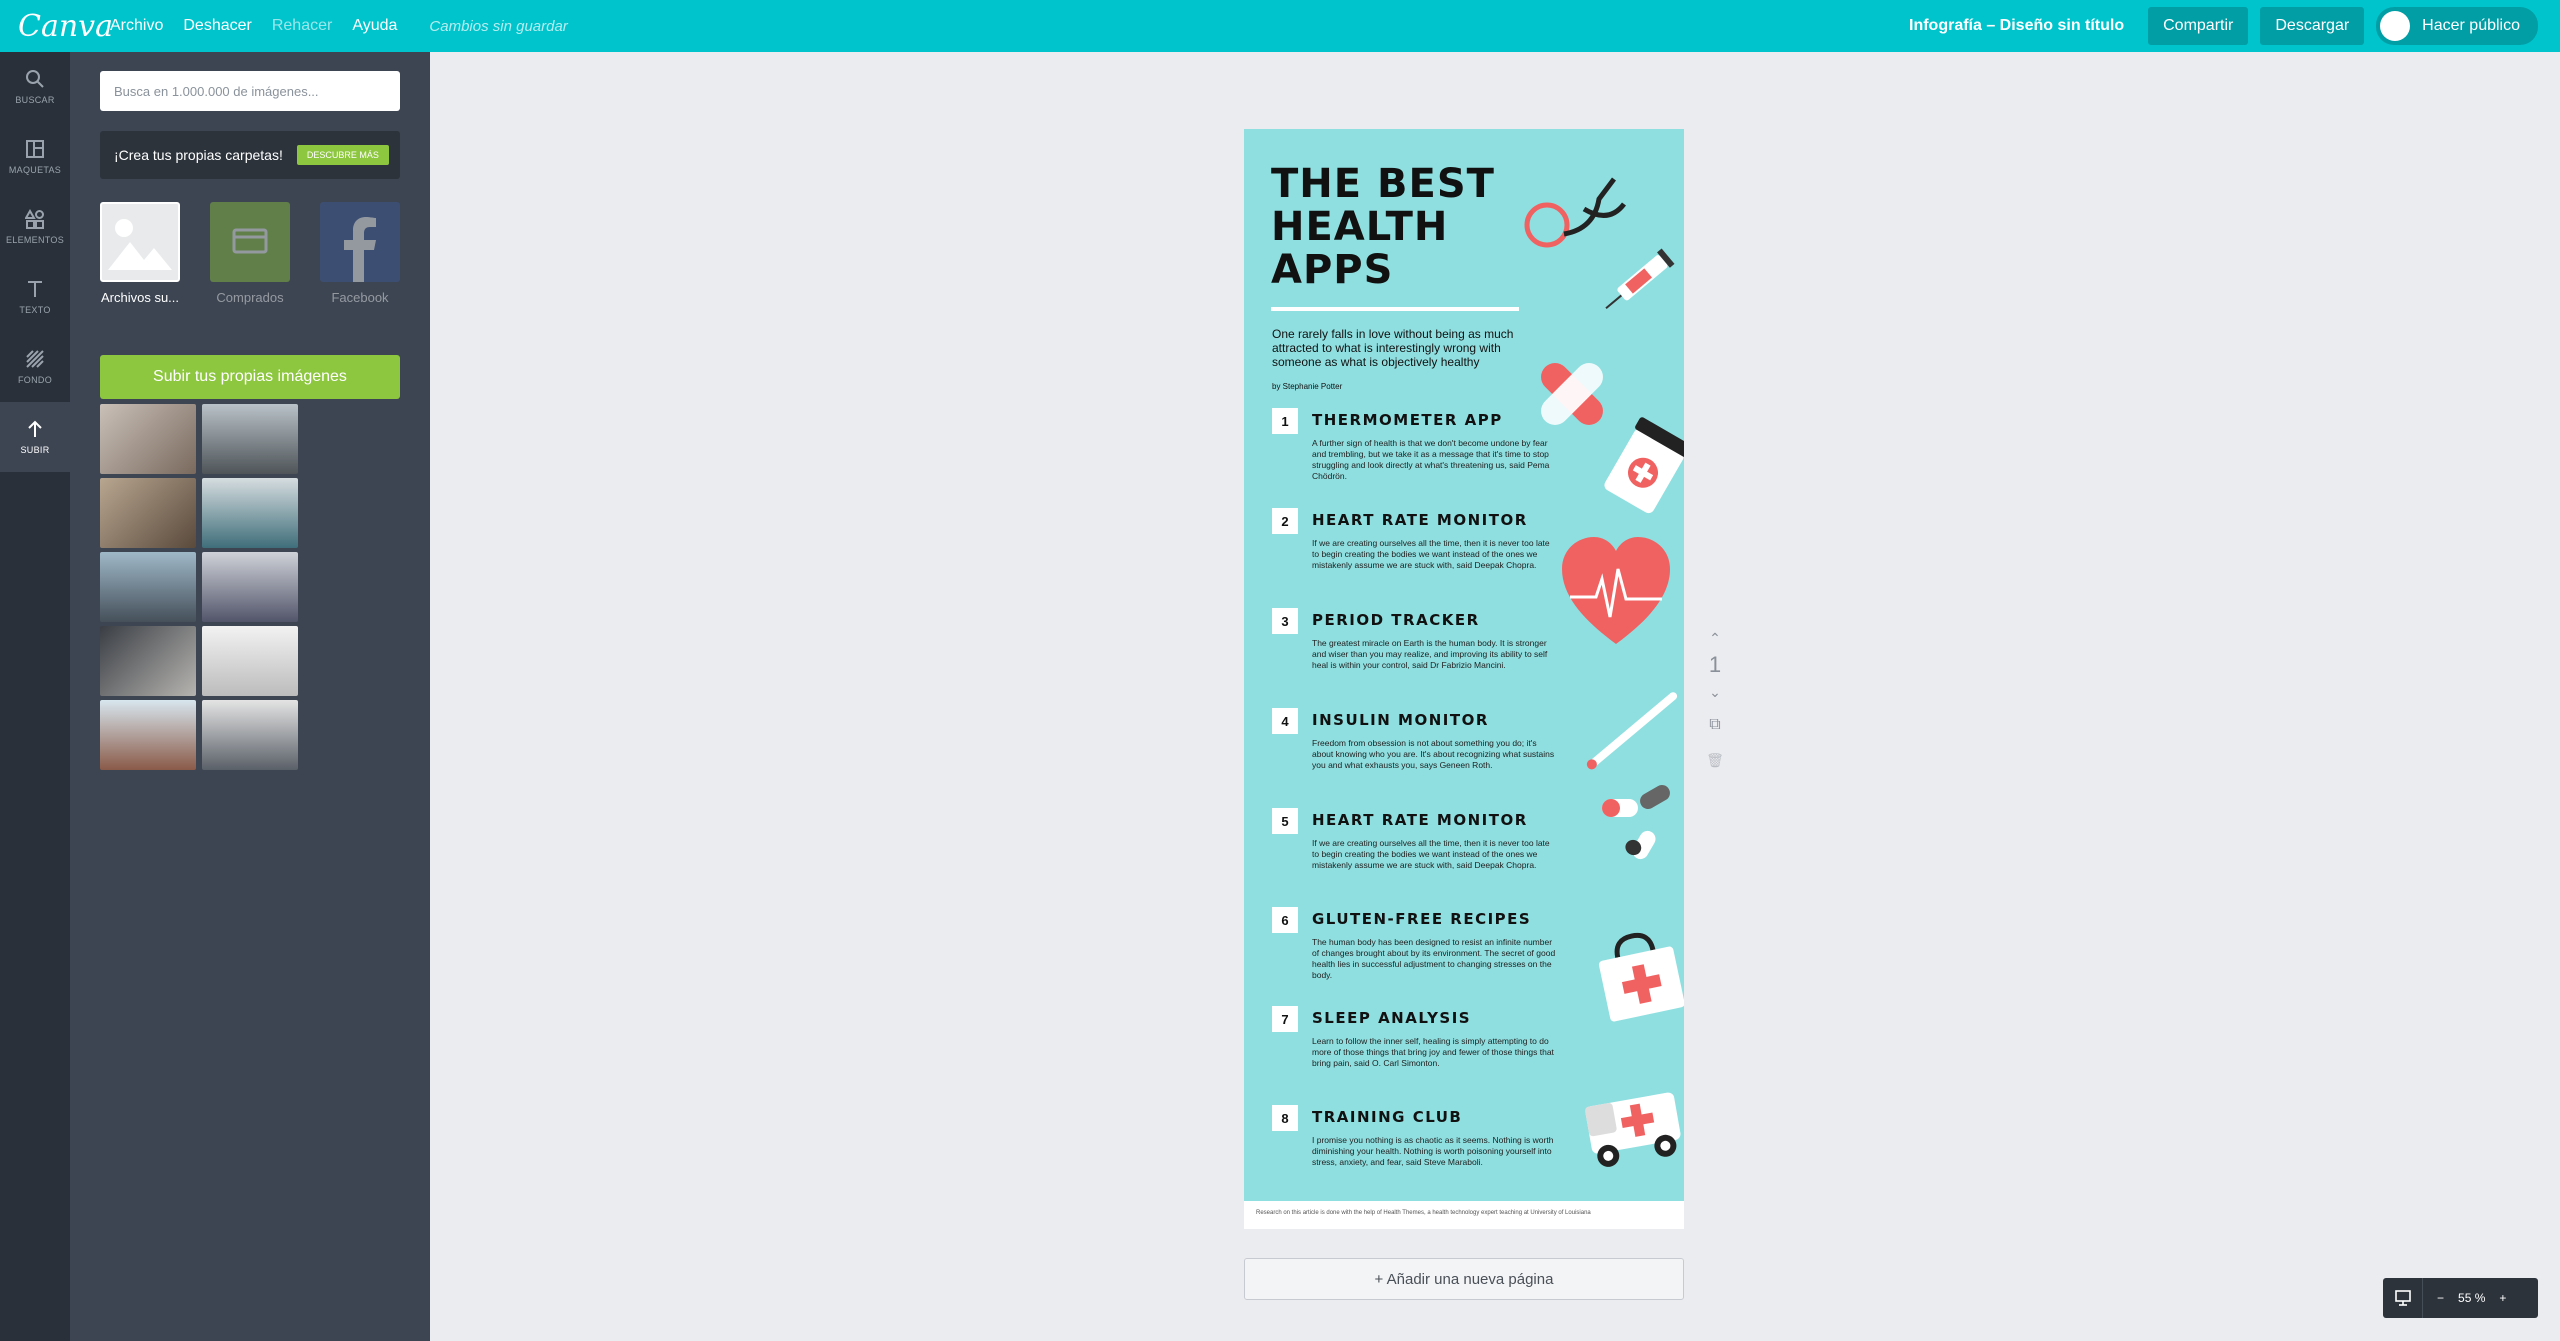  I want to click on page-number: 1, so click(1715, 664).